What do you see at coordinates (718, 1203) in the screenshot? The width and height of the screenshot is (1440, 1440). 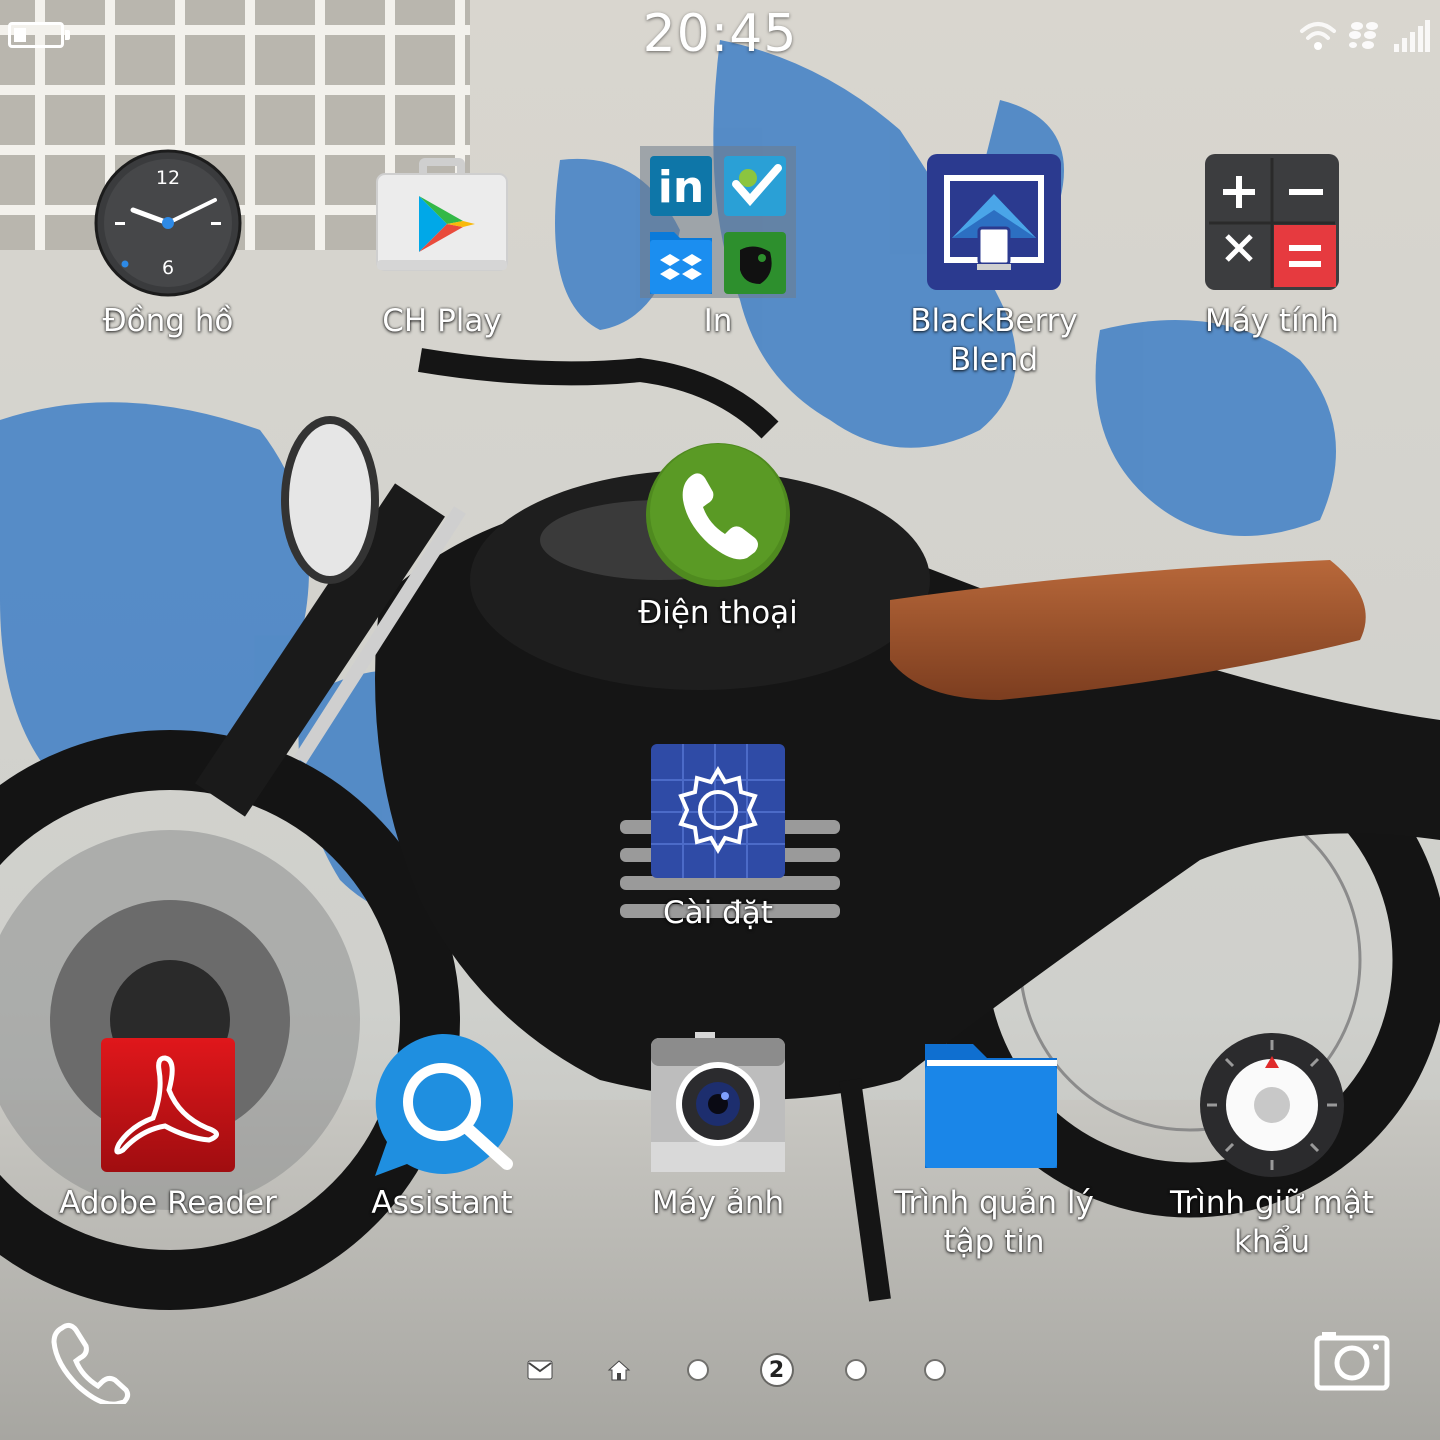 I see `app-label: Máy ảnh` at bounding box center [718, 1203].